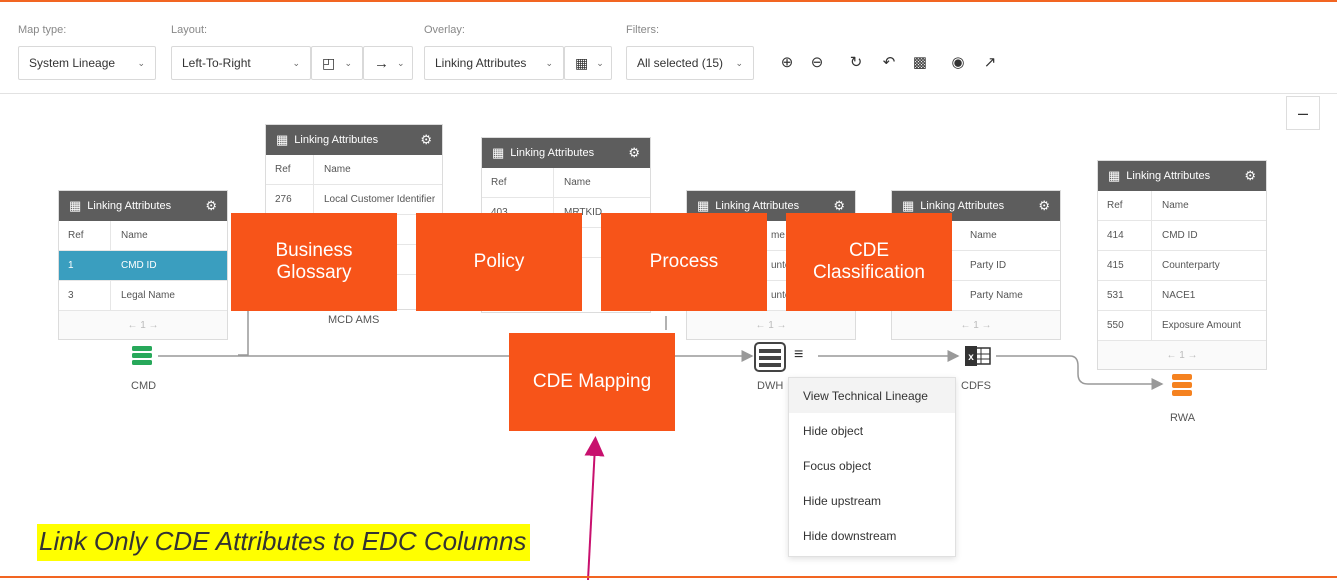 The image size is (1337, 580). What do you see at coordinates (85, 295) in the screenshot?
I see `cell-ref: 3` at bounding box center [85, 295].